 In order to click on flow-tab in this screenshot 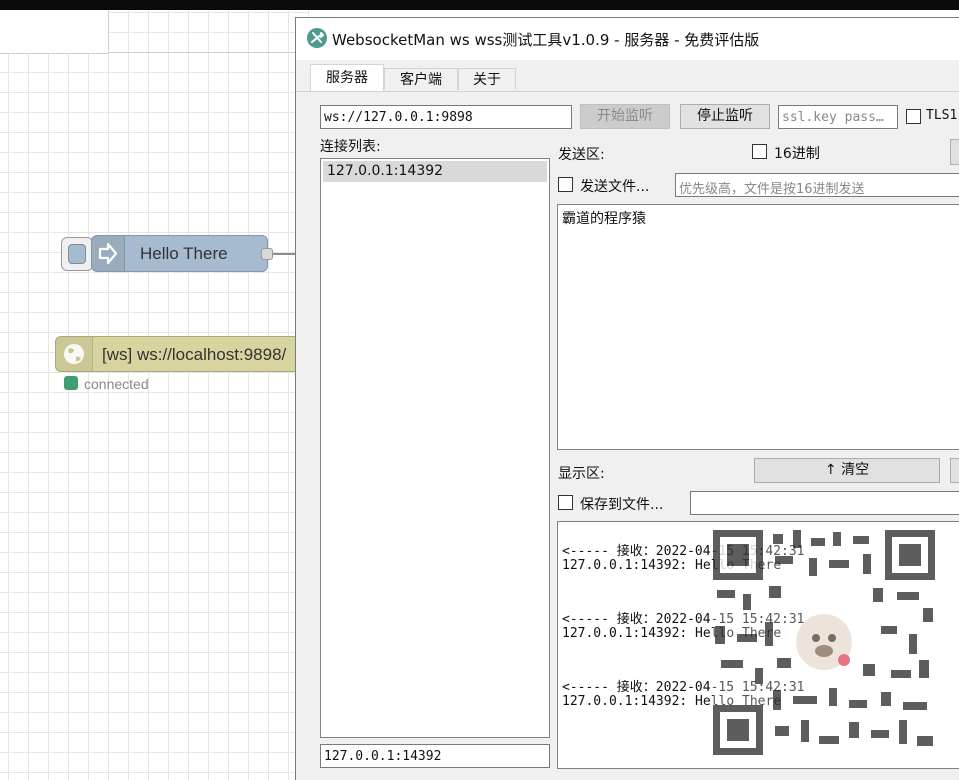, I will do `click(54, 32)`.